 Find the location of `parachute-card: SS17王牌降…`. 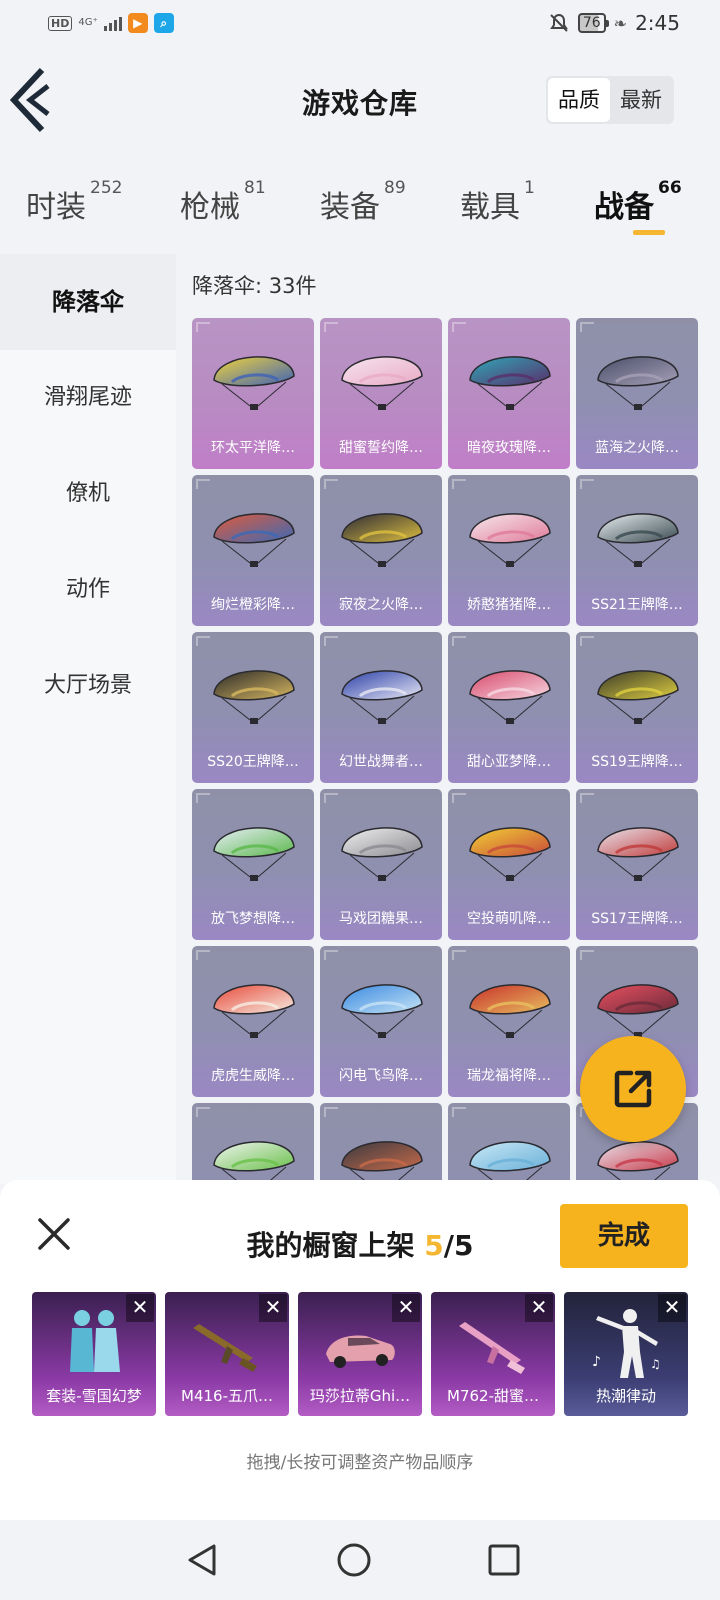

parachute-card: SS17王牌降… is located at coordinates (637, 864).